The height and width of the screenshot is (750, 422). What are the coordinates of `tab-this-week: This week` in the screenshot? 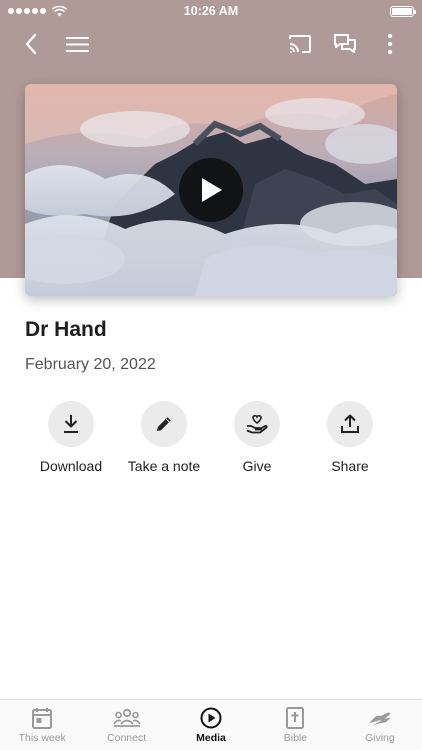 It's located at (42, 725).